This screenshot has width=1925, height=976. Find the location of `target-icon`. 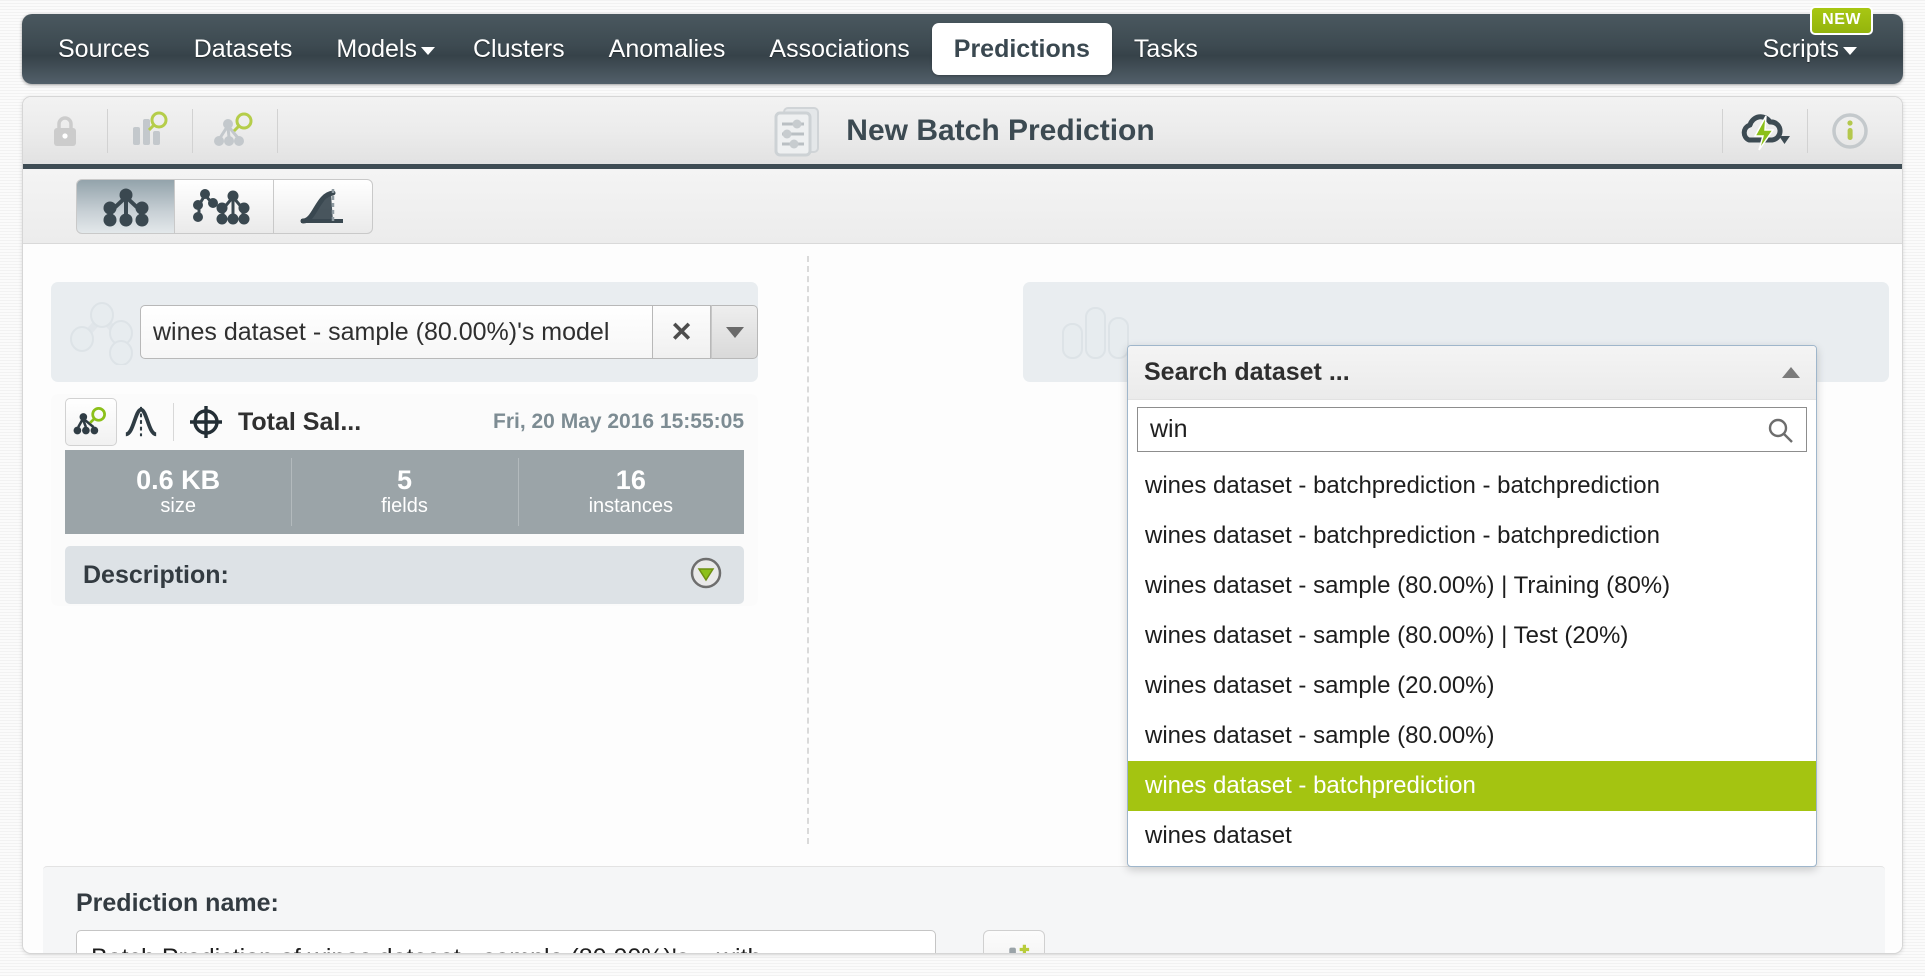

target-icon is located at coordinates (206, 422).